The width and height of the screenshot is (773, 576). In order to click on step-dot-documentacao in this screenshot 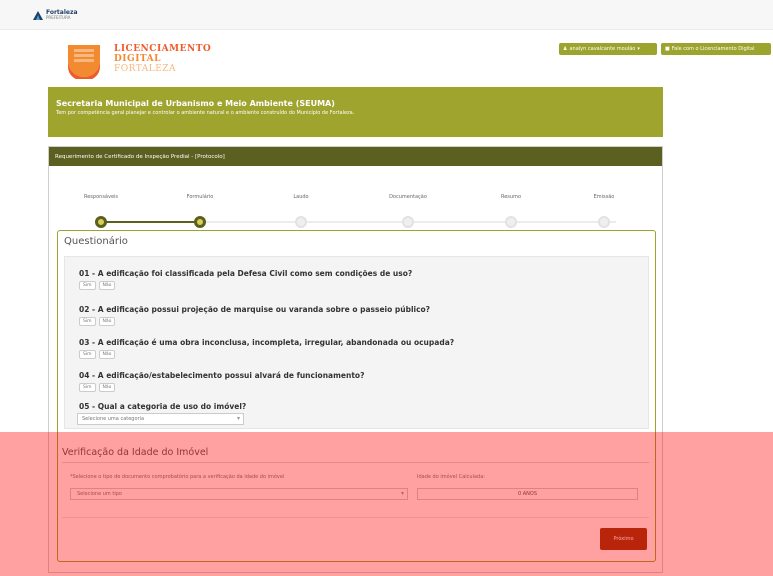, I will do `click(408, 222)`.